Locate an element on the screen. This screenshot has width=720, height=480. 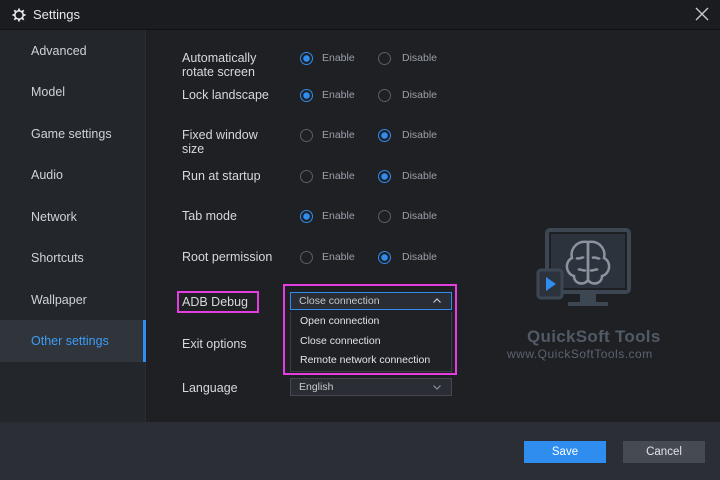
root-permission-enable-radio is located at coordinates (306, 257).